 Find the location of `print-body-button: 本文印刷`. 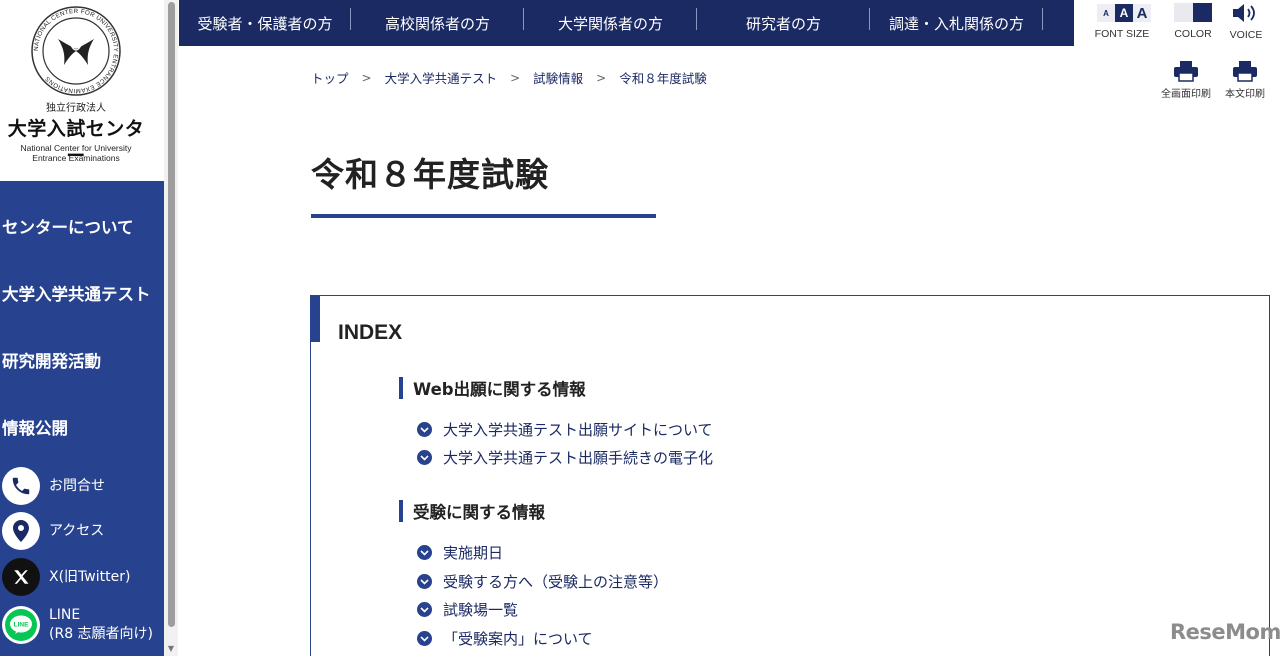

print-body-button: 本文印刷 is located at coordinates (1245, 80).